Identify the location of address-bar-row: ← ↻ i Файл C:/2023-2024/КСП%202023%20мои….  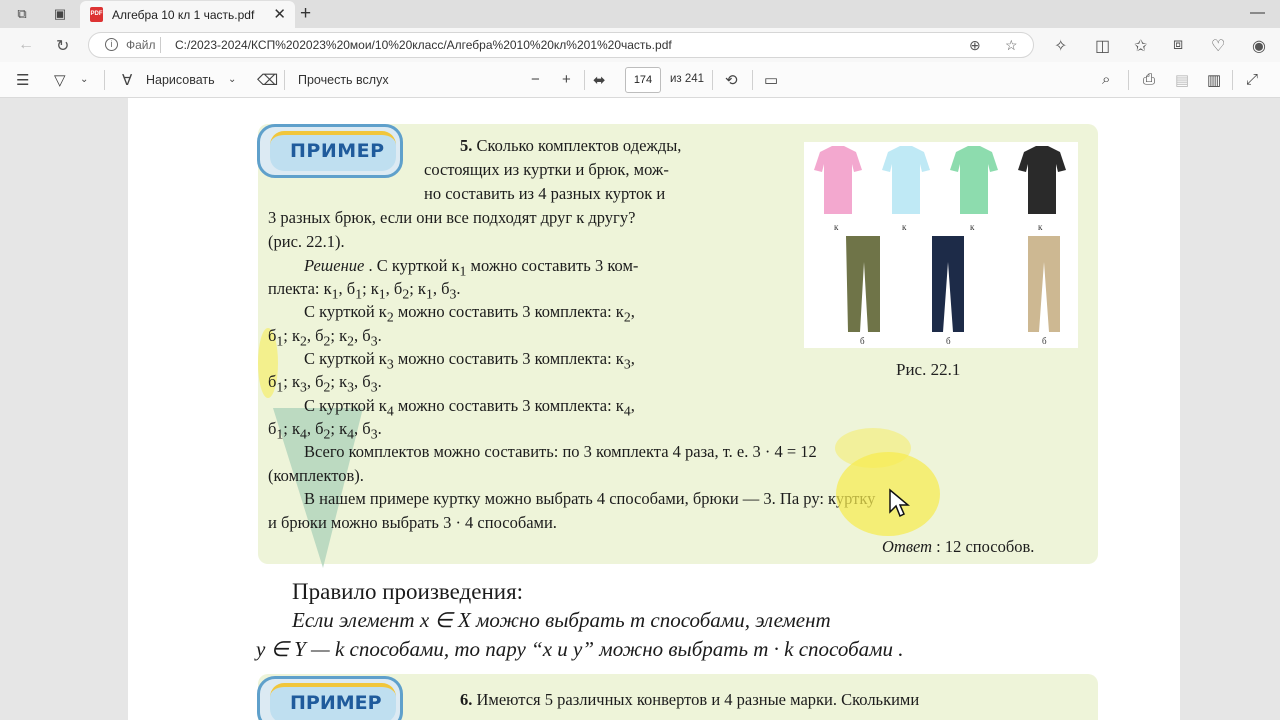
(640, 45).